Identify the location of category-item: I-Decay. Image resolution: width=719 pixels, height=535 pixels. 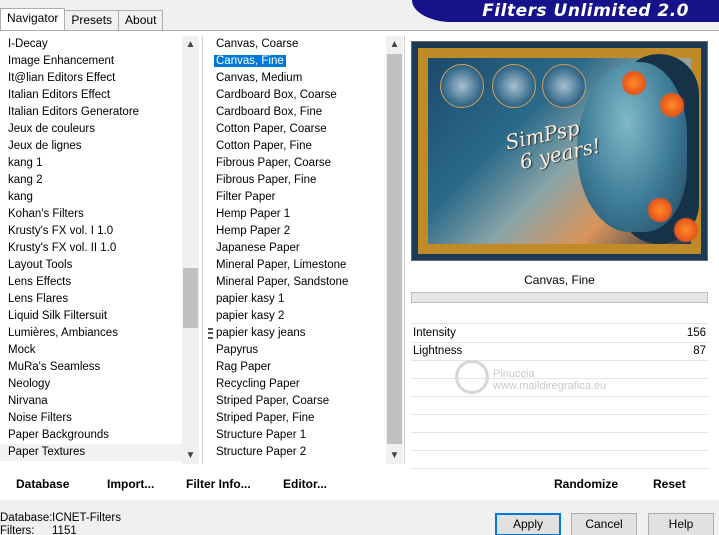
(91, 44).